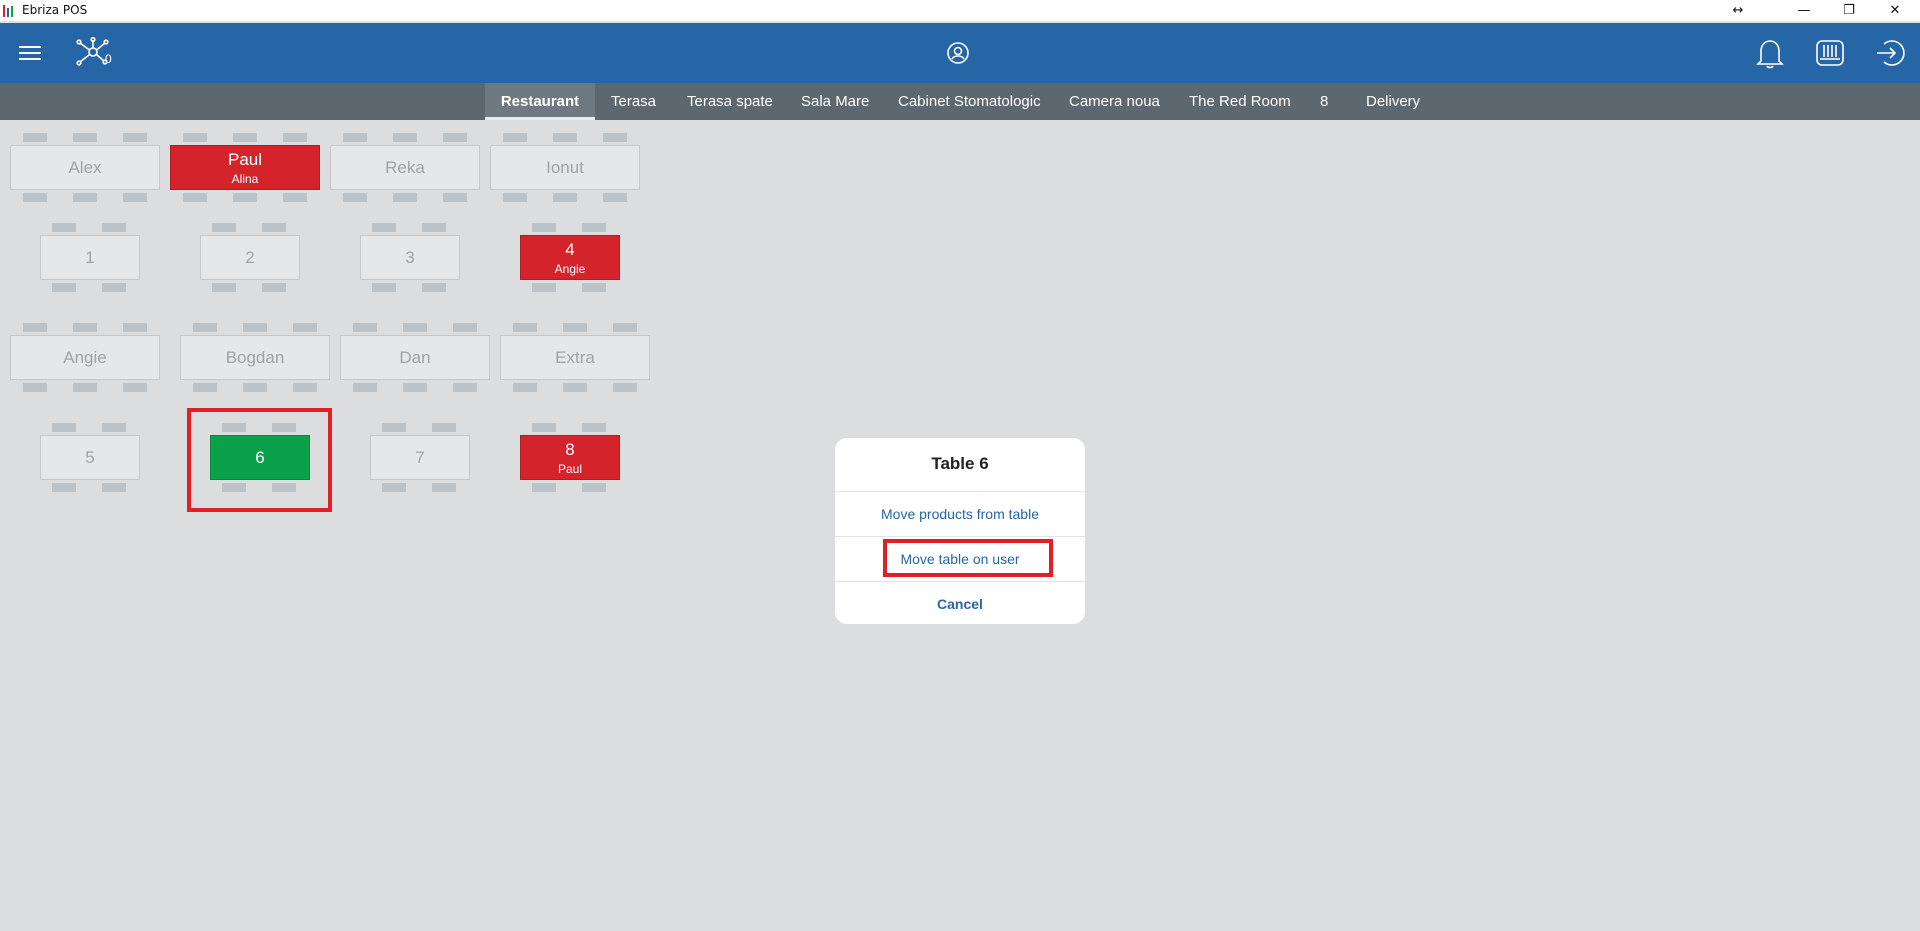 The width and height of the screenshot is (1920, 931). I want to click on logout-icon, so click(1890, 53).